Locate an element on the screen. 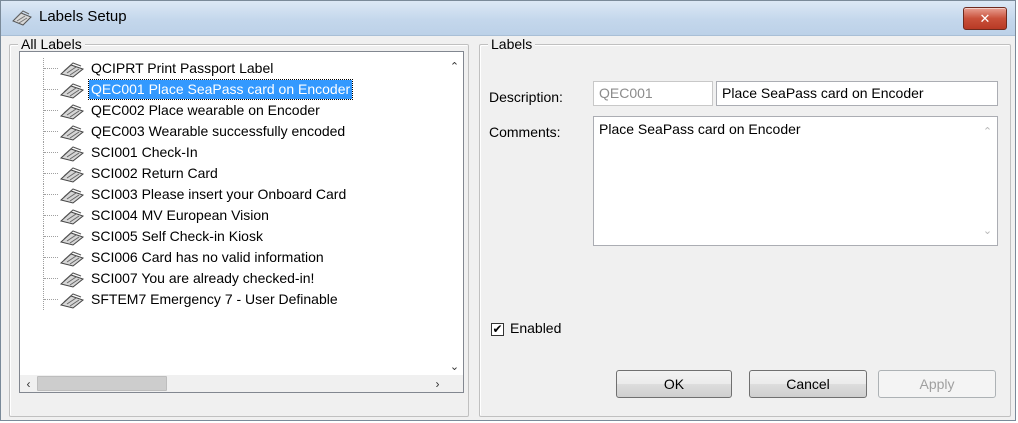 The image size is (1018, 423). tree-item: SCI005 Self Check-in Kiosk is located at coordinates (230, 236).